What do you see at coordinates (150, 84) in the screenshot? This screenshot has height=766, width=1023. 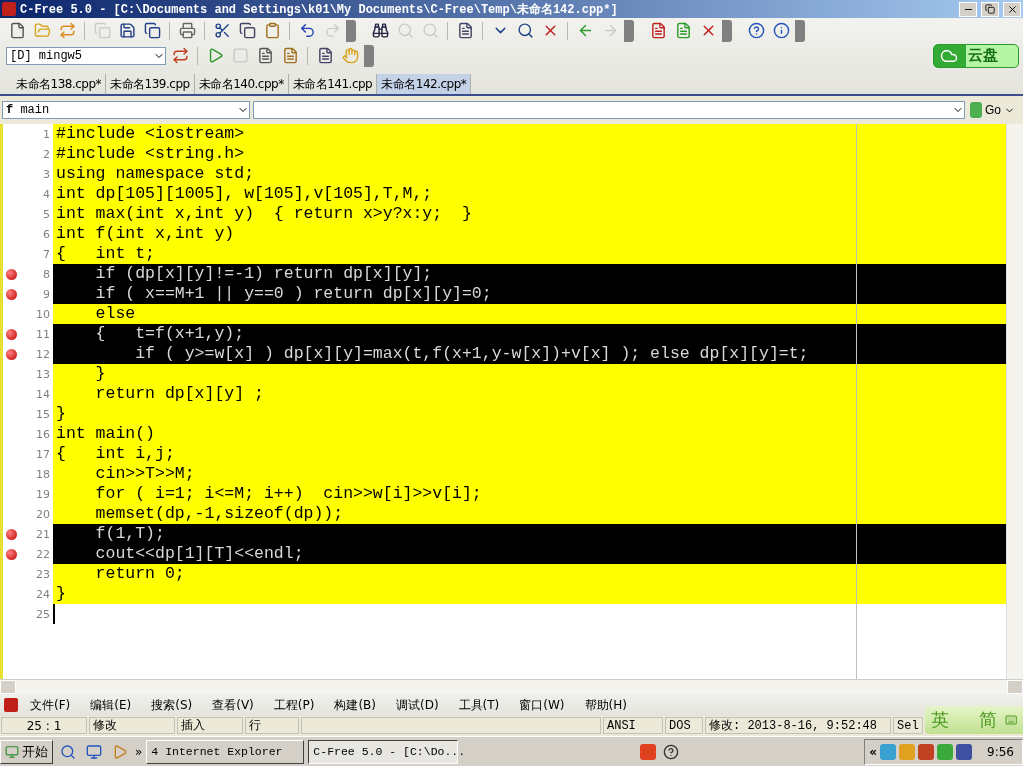 I see `file-tab: 未命名139.cpp` at bounding box center [150, 84].